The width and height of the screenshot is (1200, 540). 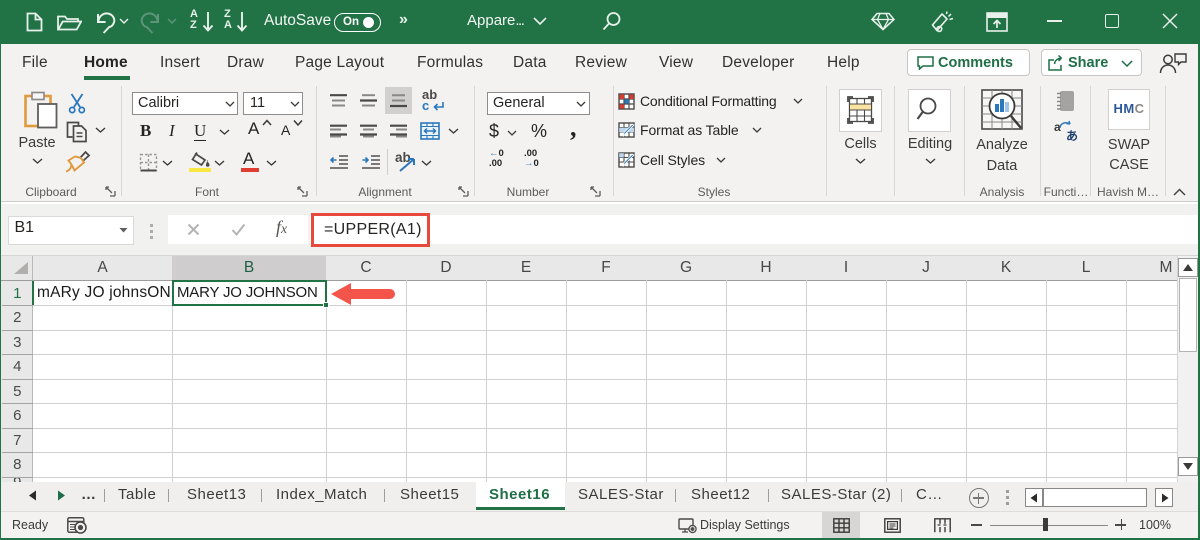 I want to click on svg-text: あ, so click(x=1072, y=135).